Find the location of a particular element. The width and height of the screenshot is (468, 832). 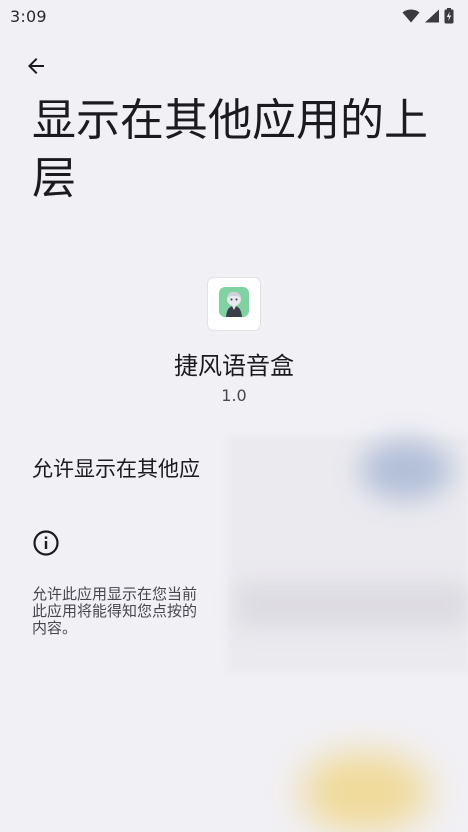

app-avatar-icon is located at coordinates (234, 304).